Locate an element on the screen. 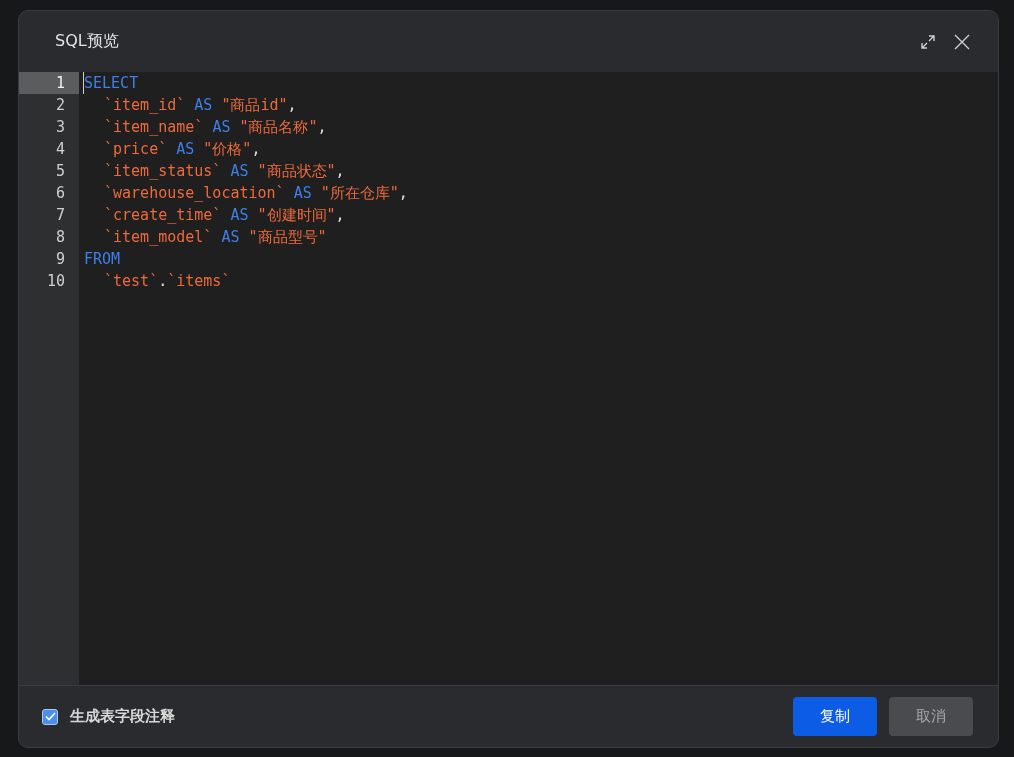 The width and height of the screenshot is (1014, 757). code-line: SELECT is located at coordinates (111, 83).